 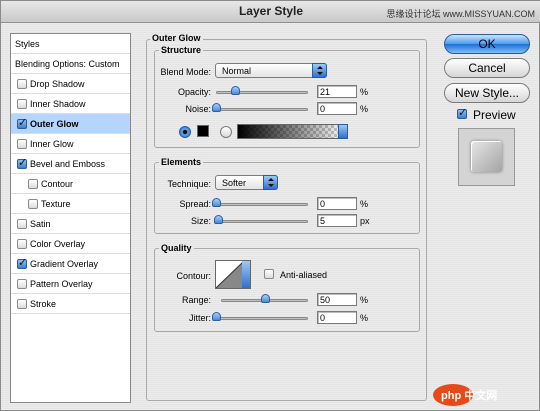 I want to click on sidebar-item-color-overlay: Color Overlay, so click(x=70, y=244).